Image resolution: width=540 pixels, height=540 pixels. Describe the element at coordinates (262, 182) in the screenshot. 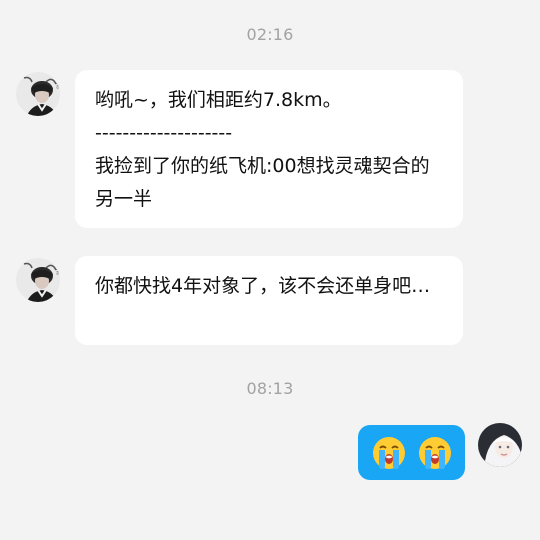

I see `message-text: 我捡到了你的纸飞机:00想找灵魂契合的另一半` at that location.